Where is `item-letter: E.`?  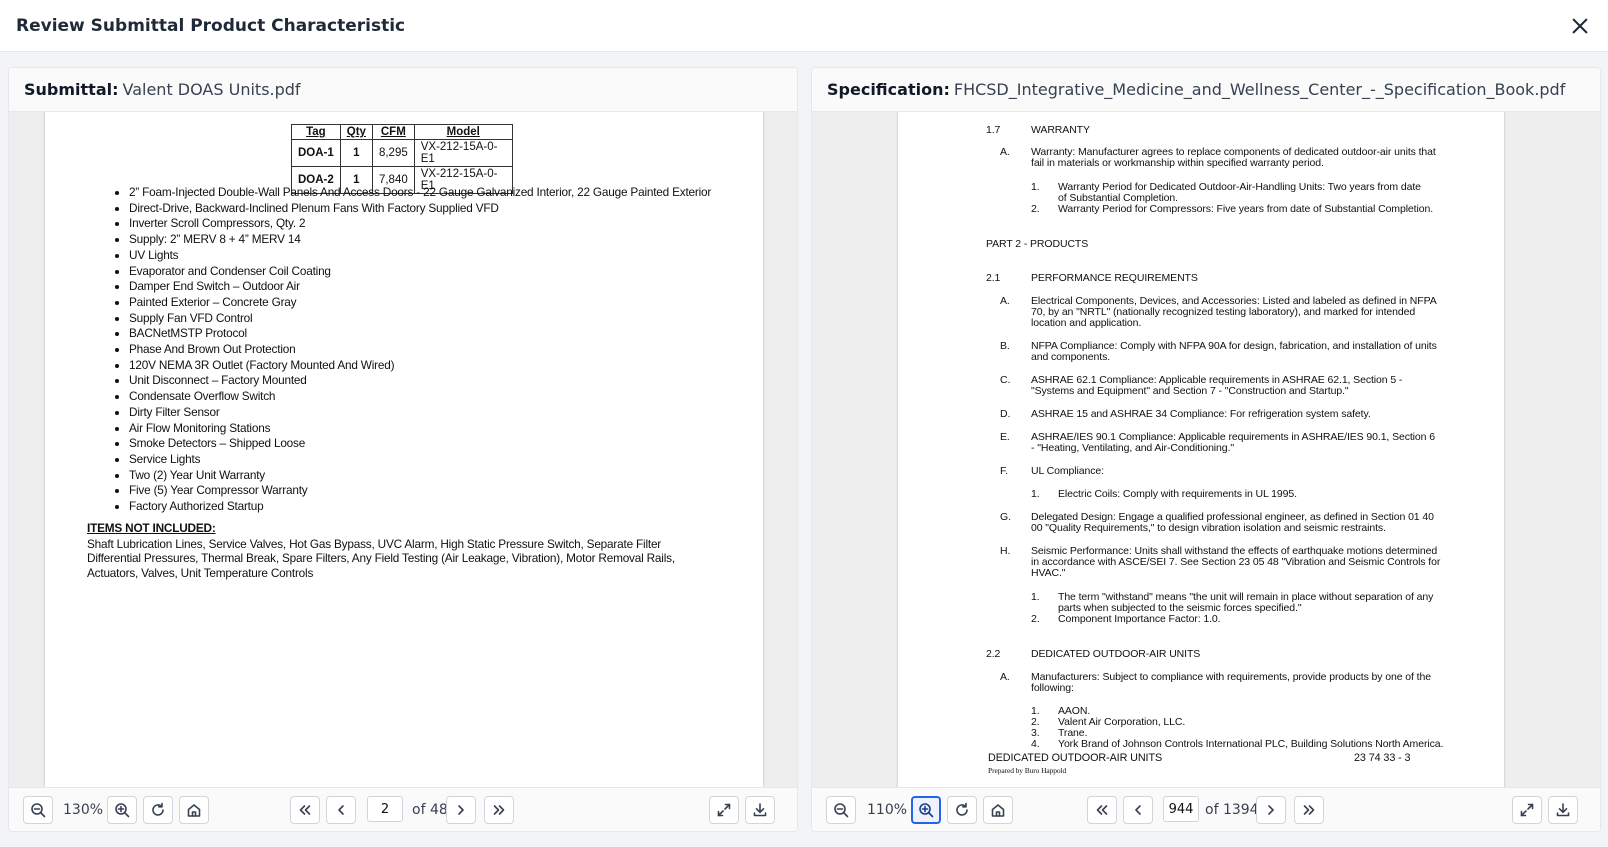
item-letter: E. is located at coordinates (1005, 437).